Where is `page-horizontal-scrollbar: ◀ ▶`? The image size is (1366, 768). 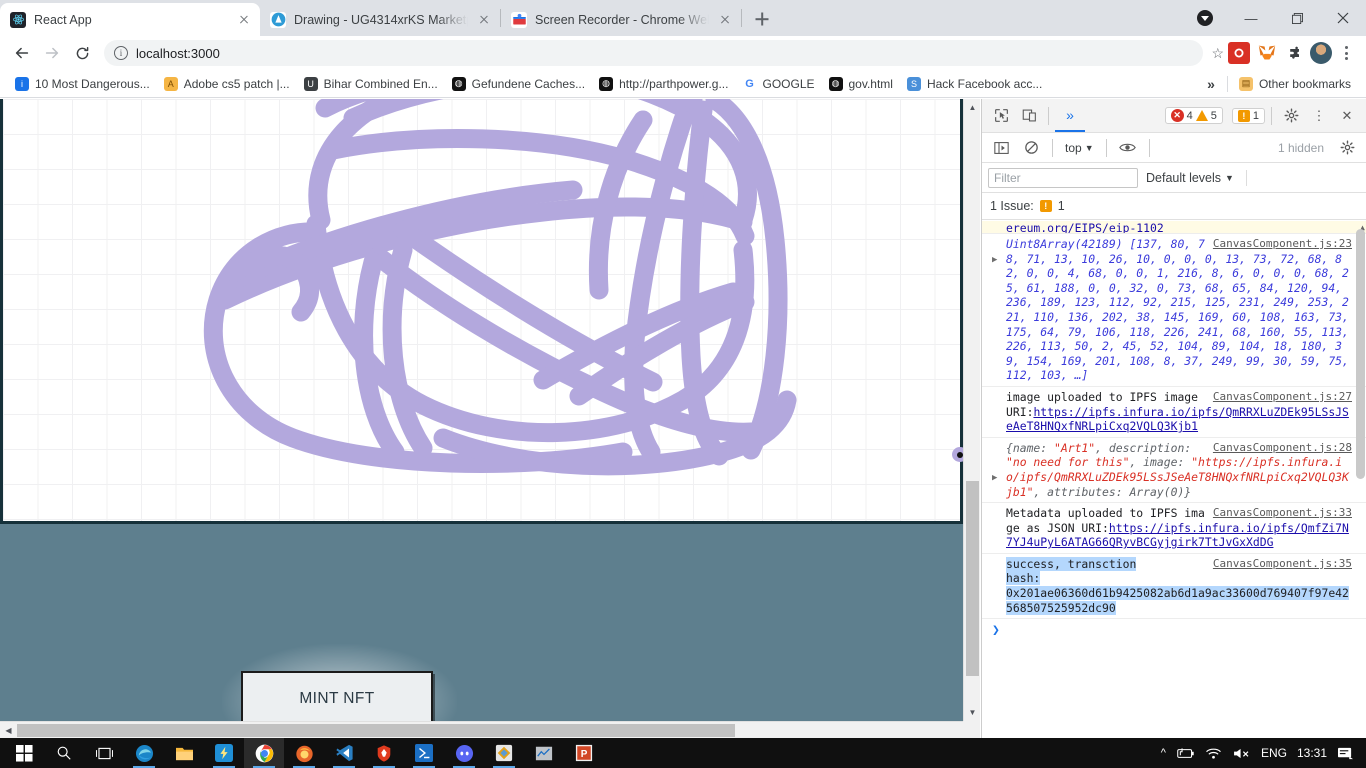 page-horizontal-scrollbar: ◀ ▶ is located at coordinates (490, 729).